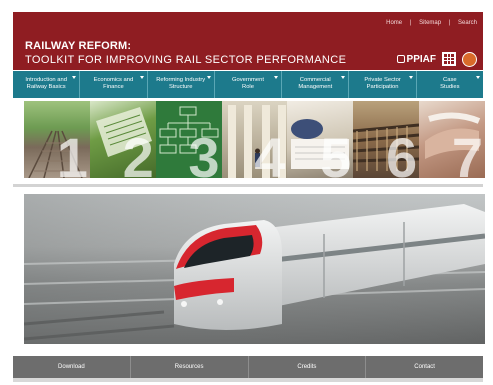  What do you see at coordinates (421, 59) in the screenshot?
I see `ppiaf-logo-text: PPIAF` at bounding box center [421, 59].